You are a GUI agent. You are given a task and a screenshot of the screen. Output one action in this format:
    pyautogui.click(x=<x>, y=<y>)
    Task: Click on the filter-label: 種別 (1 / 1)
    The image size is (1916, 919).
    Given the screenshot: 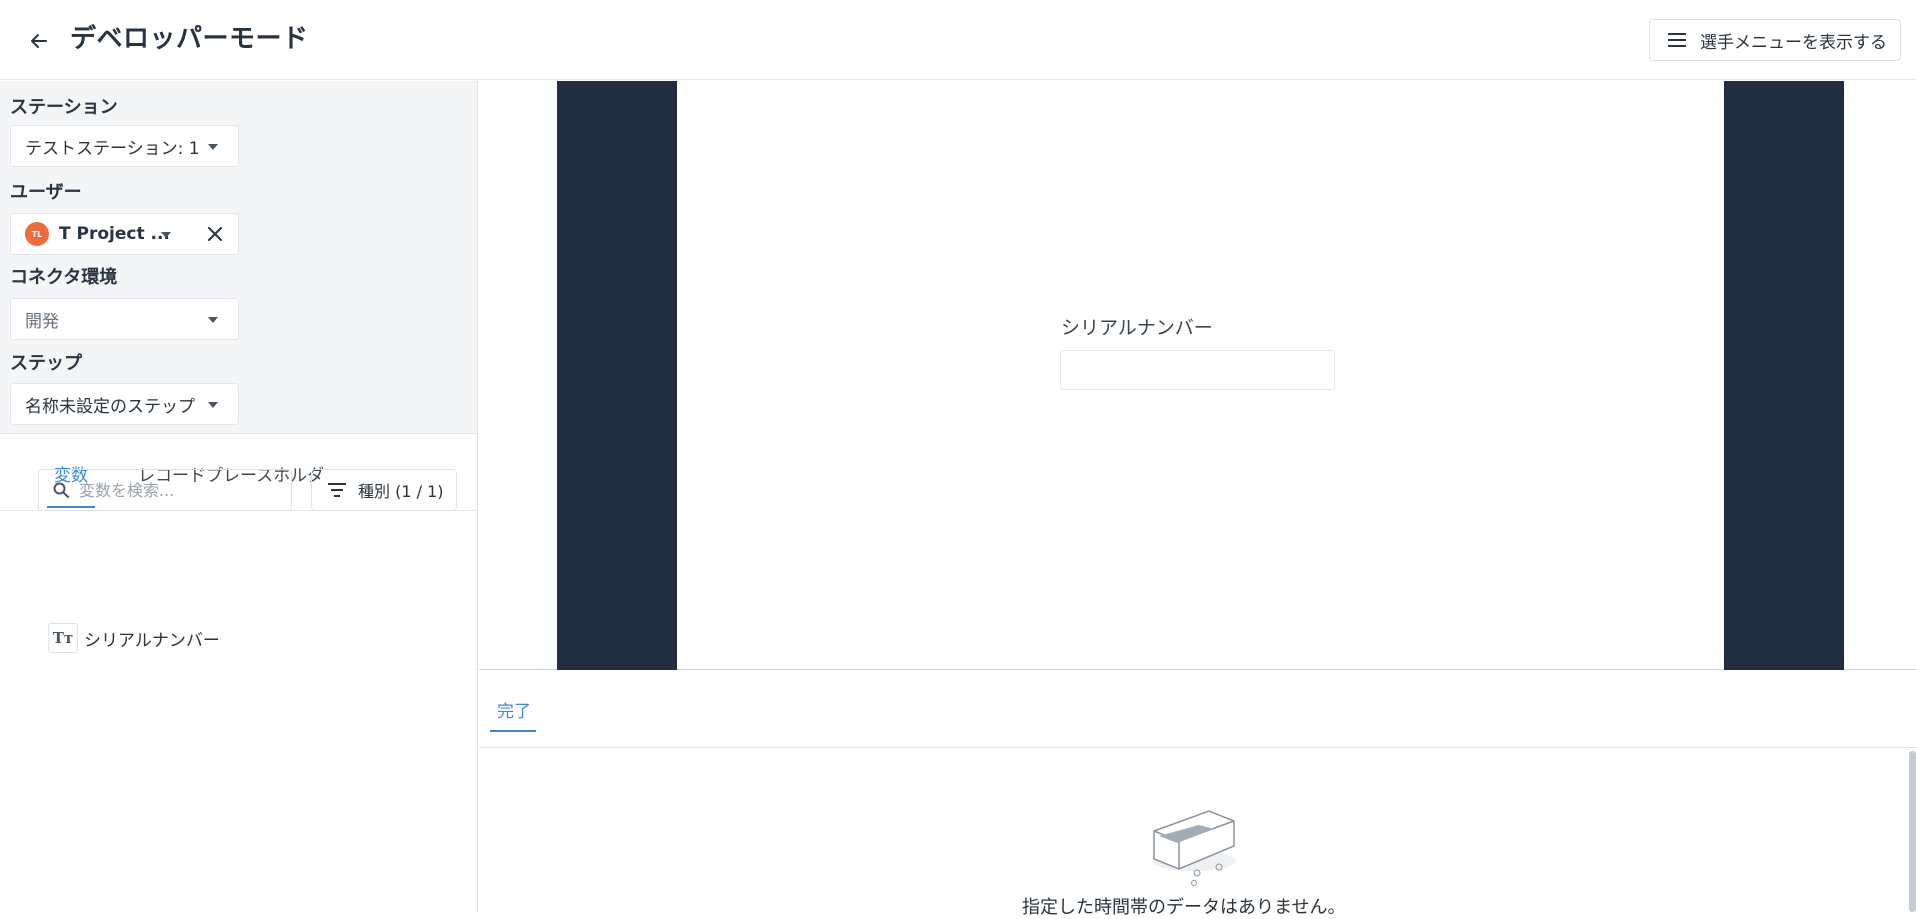 What is the action you would take?
    pyautogui.click(x=401, y=491)
    